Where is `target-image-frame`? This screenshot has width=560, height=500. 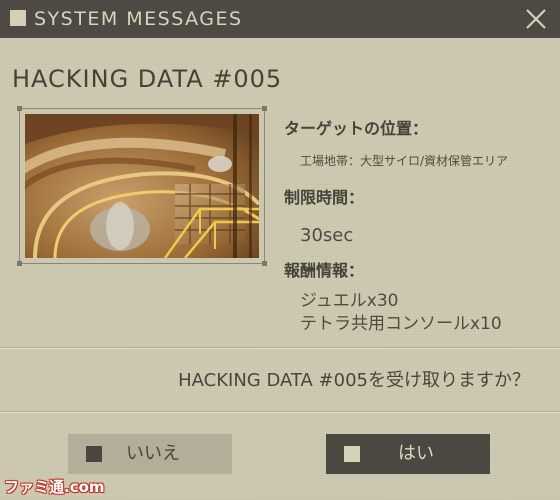
target-image-frame is located at coordinates (142, 186).